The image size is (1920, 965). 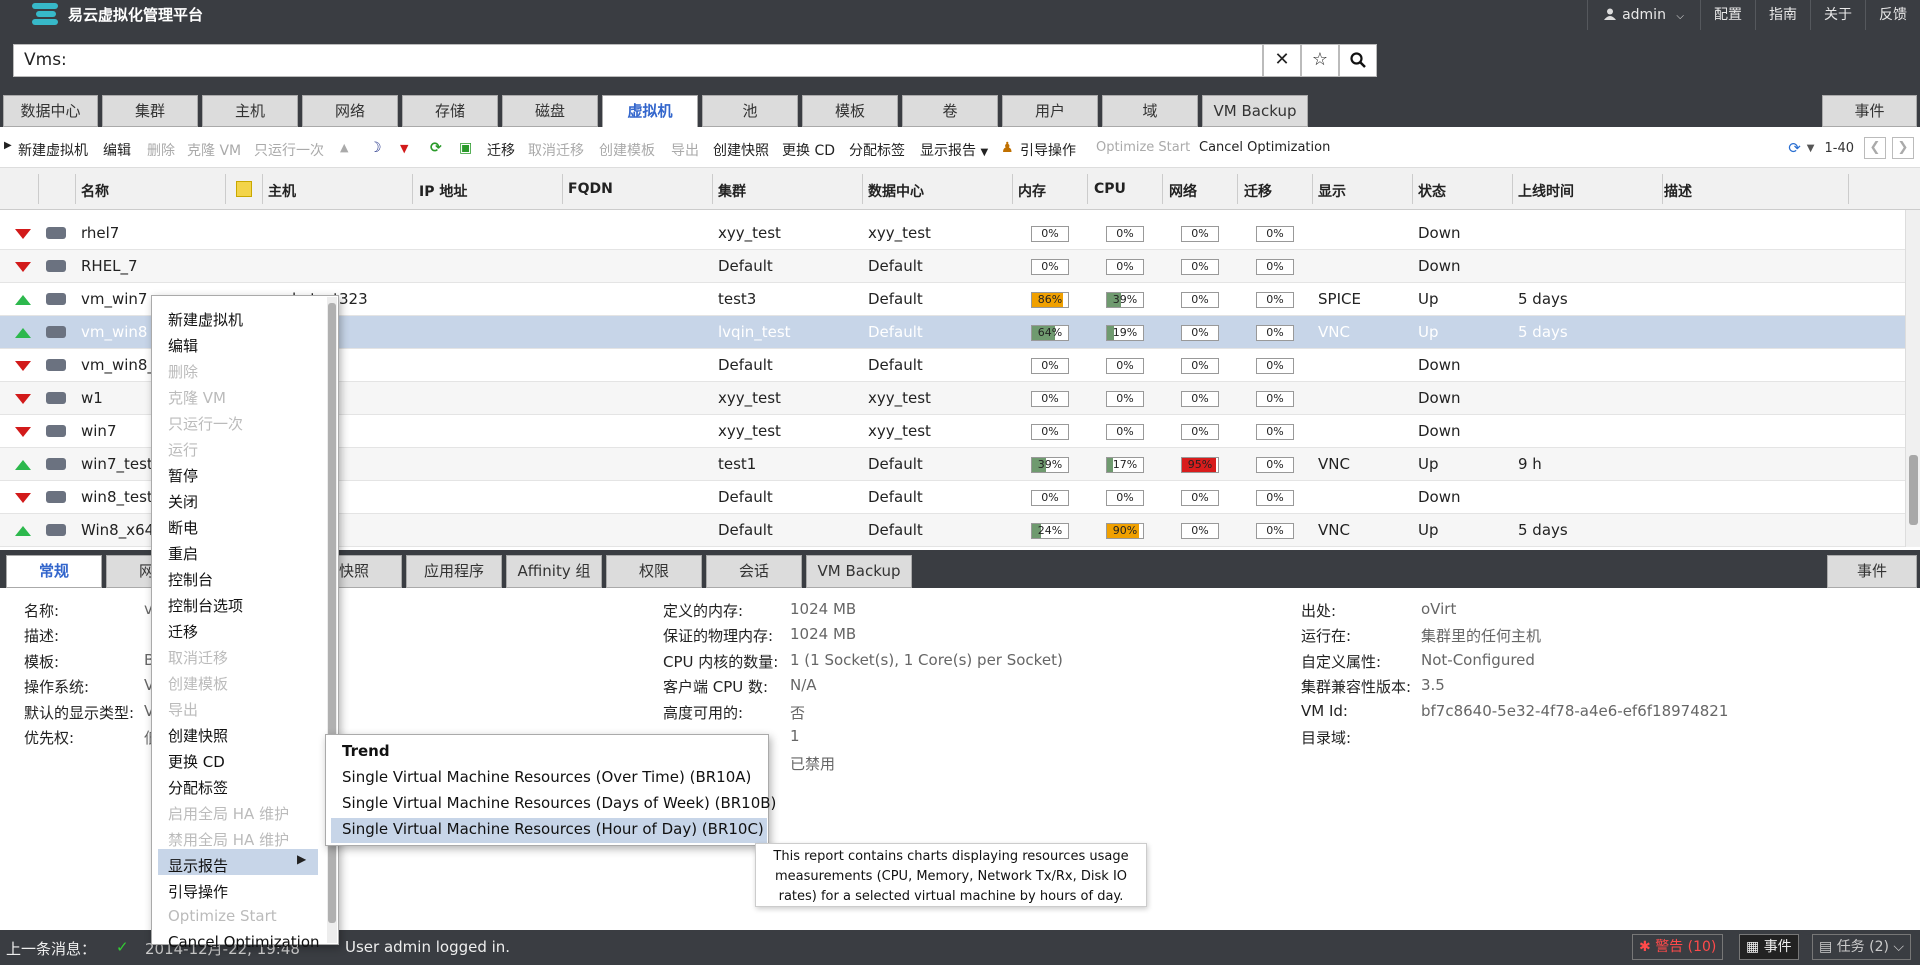 I want to click on context-menu-item: 暂停, so click(x=183, y=475).